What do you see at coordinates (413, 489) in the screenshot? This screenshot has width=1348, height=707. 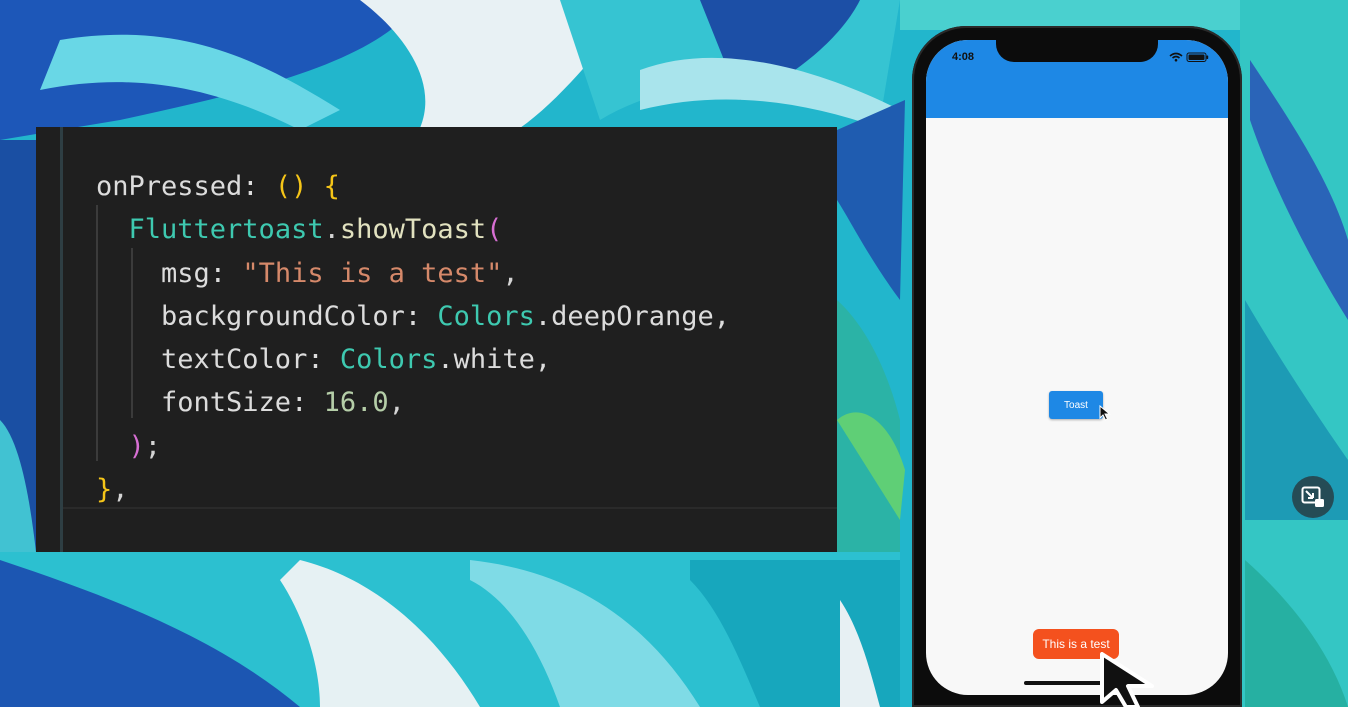 I see `code-line: },` at bounding box center [413, 489].